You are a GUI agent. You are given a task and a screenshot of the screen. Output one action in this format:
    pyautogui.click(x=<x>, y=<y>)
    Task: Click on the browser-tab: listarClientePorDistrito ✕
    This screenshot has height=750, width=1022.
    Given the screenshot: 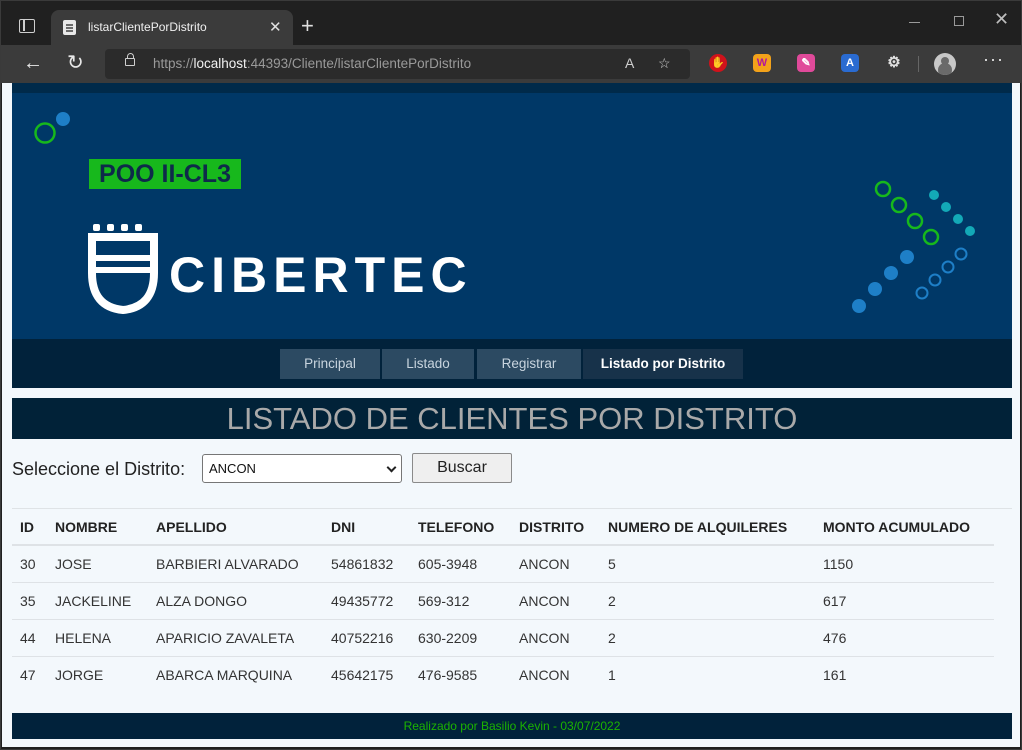 What is the action you would take?
    pyautogui.click(x=172, y=27)
    